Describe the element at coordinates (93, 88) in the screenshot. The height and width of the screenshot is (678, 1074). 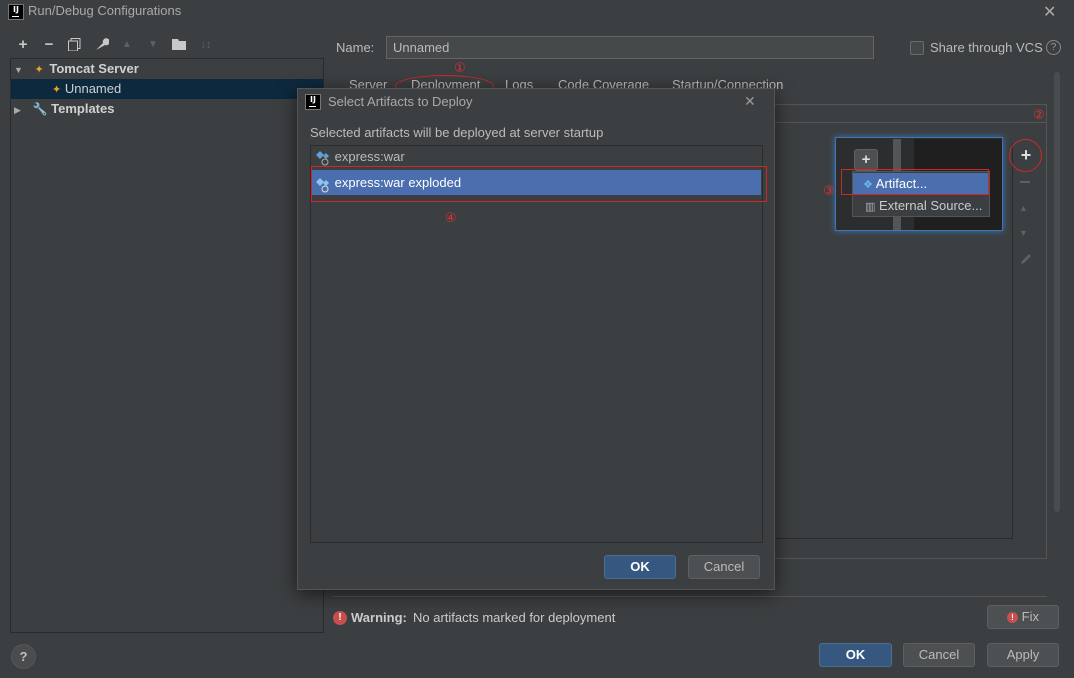
I see `tree-label: Unnamed` at that location.